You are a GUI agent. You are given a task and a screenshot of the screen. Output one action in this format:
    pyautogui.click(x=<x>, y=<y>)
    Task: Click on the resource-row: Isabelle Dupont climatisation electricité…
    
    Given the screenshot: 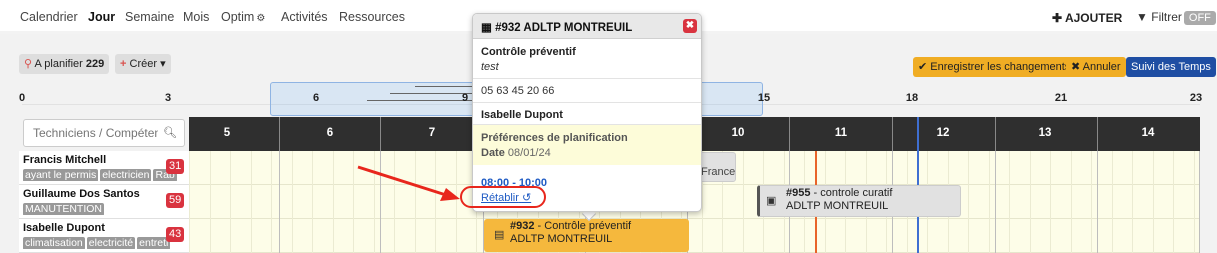 What is the action you would take?
    pyautogui.click(x=104, y=236)
    